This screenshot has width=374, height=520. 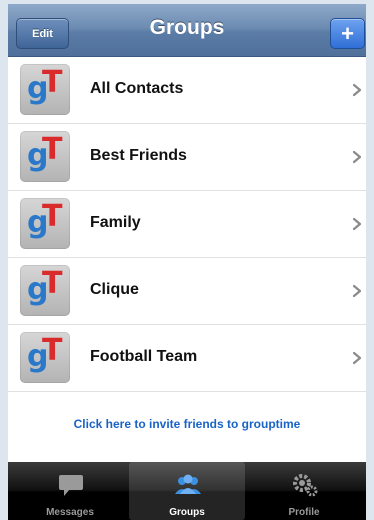 I want to click on navigation-bar: Edit Groups +, so click(x=187, y=30).